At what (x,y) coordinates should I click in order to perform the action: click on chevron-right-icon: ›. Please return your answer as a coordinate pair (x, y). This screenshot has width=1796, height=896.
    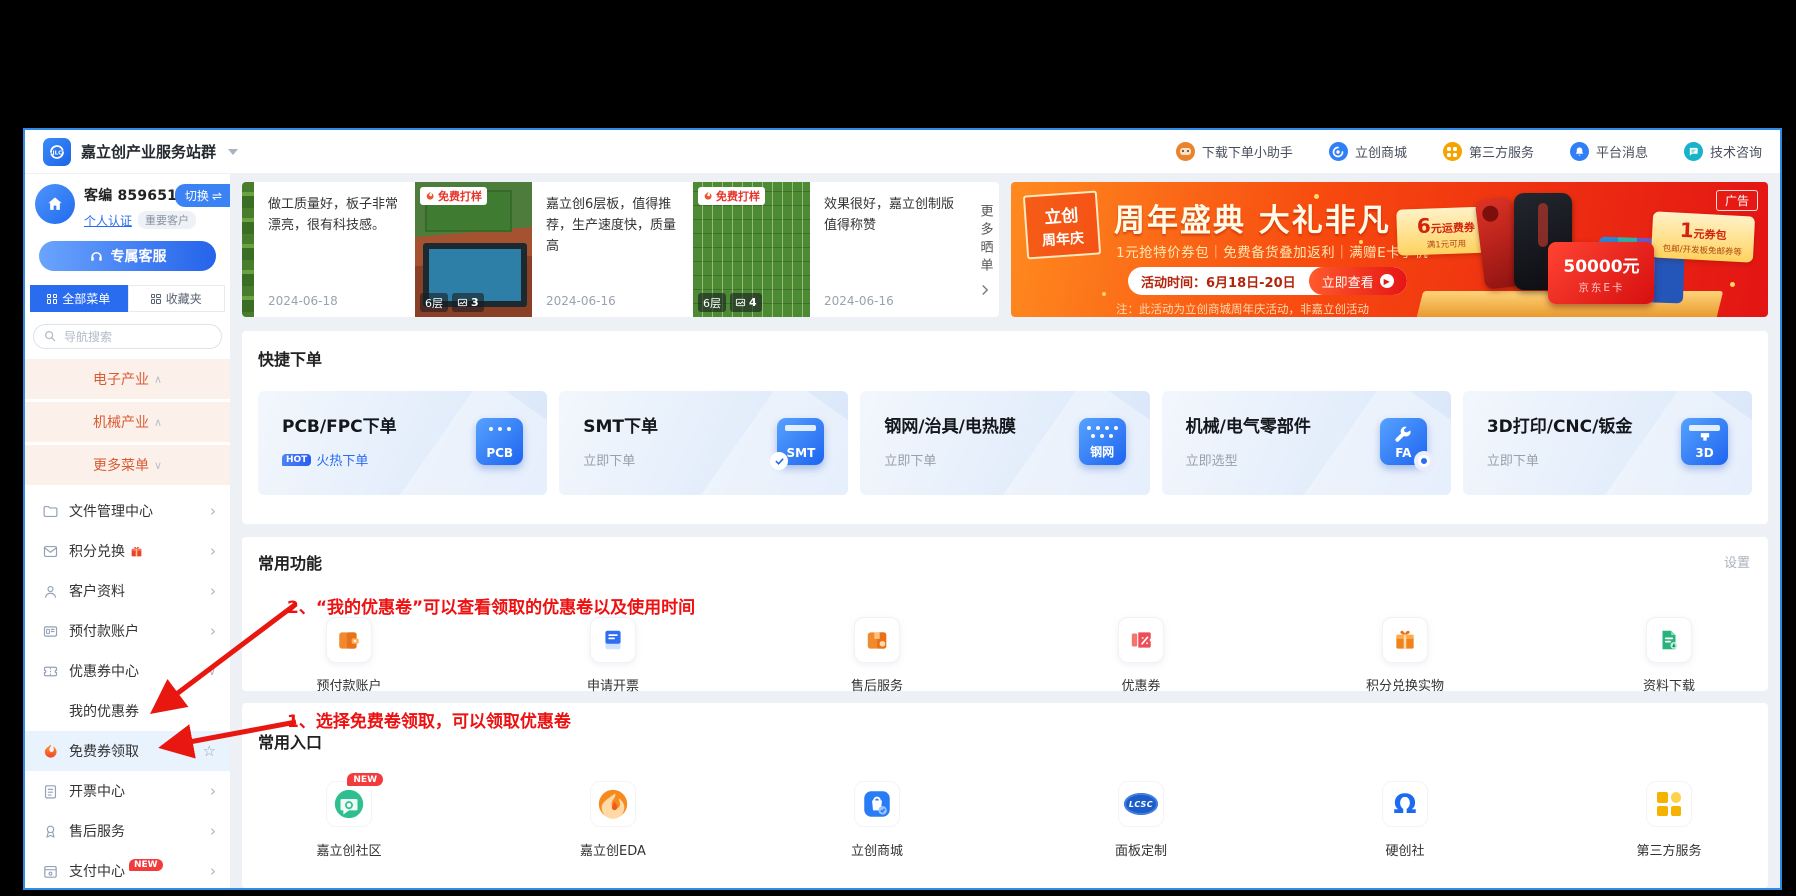
    Looking at the image, I should click on (213, 551).